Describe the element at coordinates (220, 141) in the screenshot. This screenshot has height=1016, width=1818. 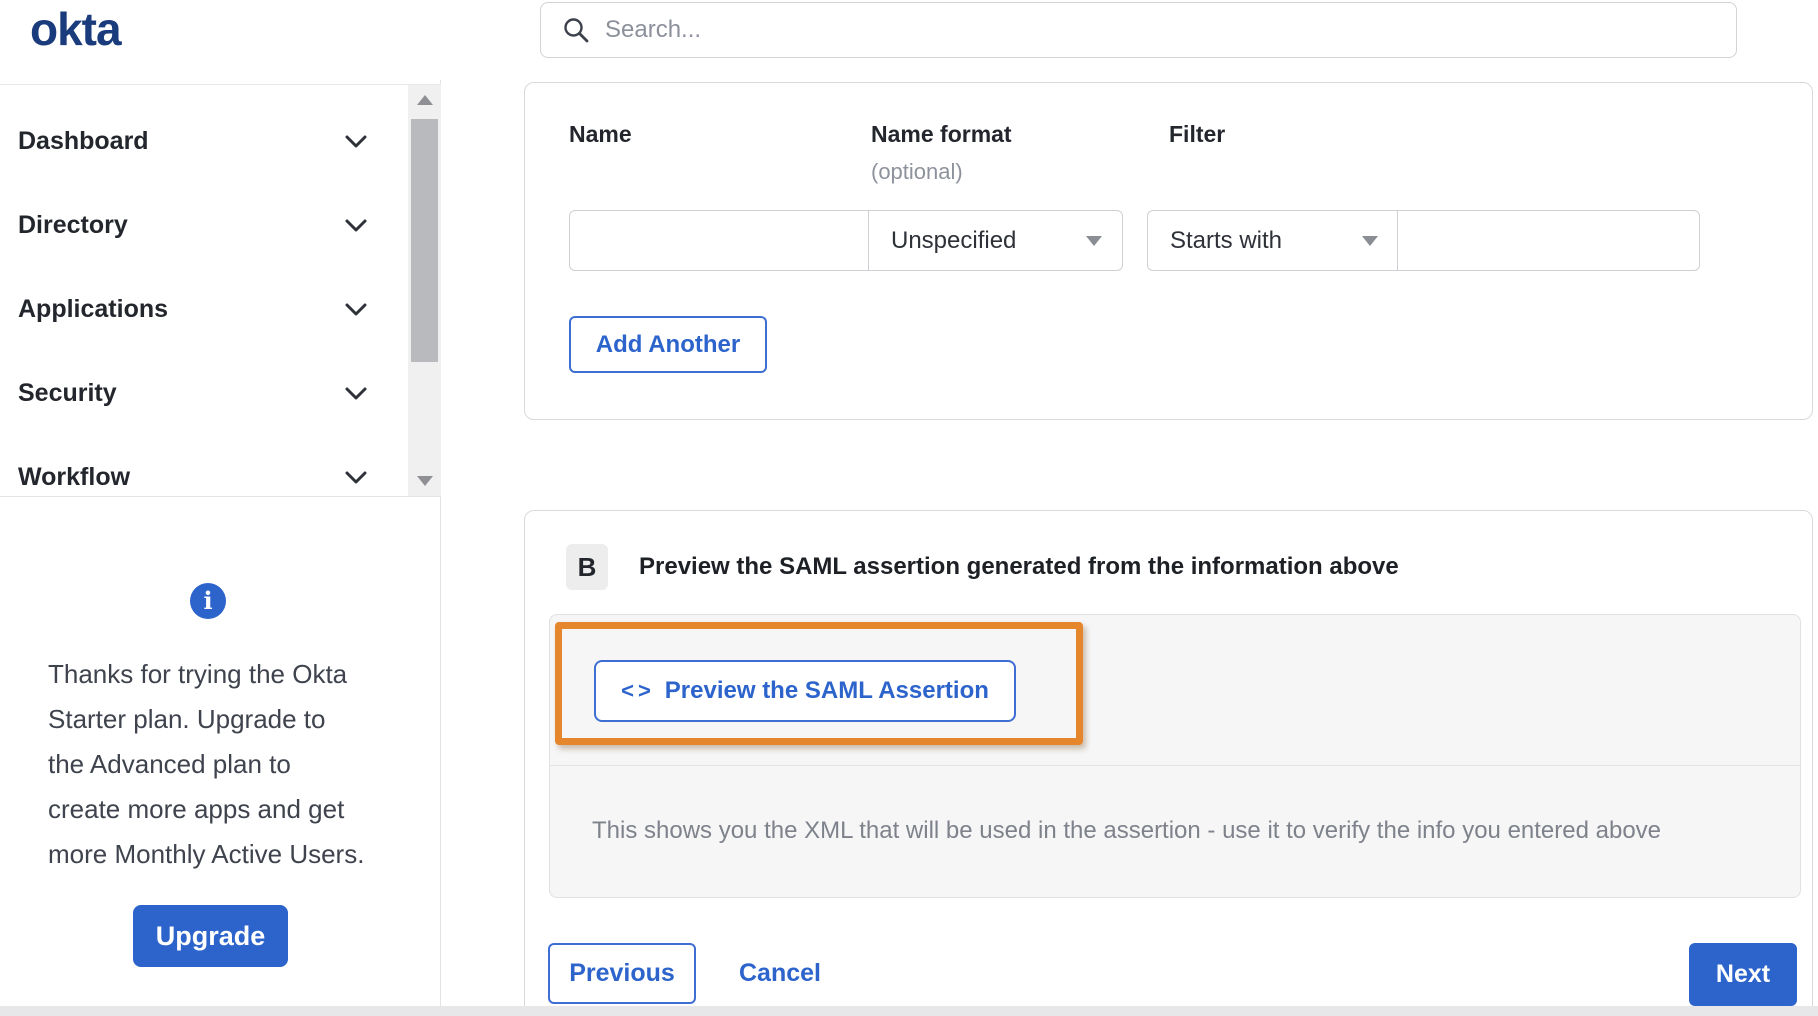
I see `sidebar-item-dashboard: Dashboard` at that location.